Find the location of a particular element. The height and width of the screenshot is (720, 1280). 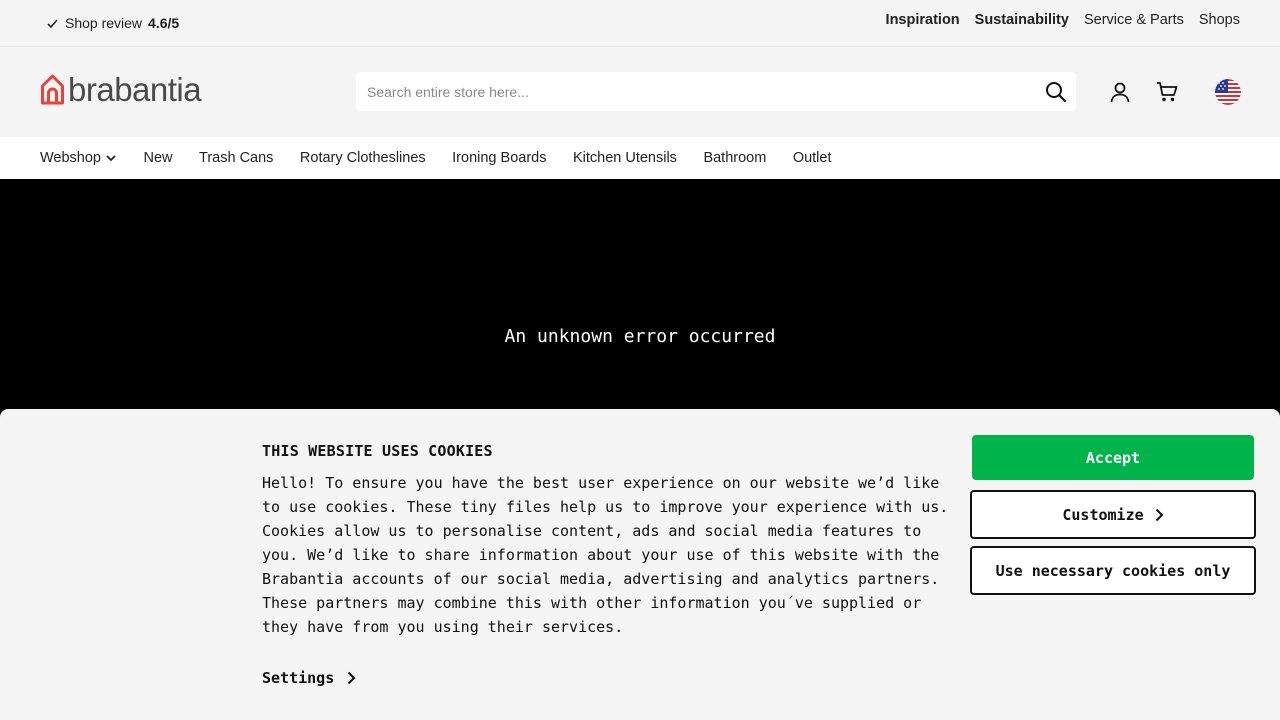

site-header: brabantia is located at coordinates (640, 92).